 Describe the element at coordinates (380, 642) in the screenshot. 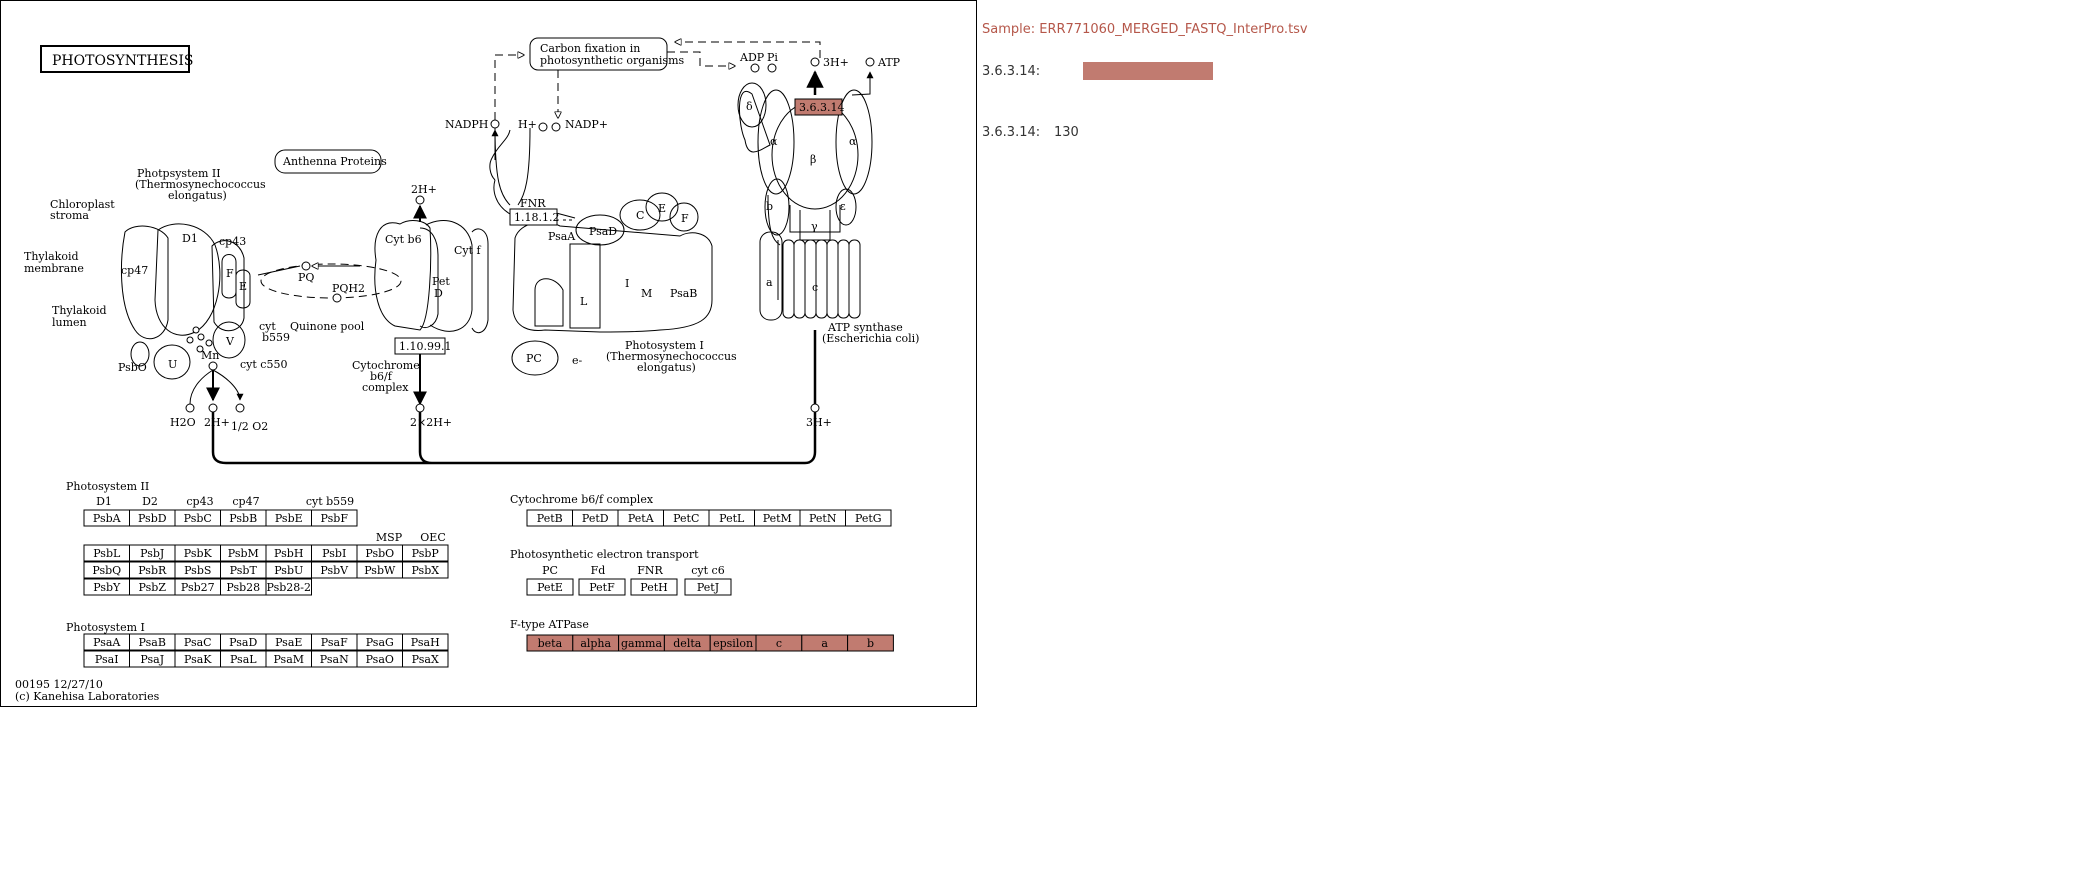

I see `ps1-gene-psag: PsaG` at that location.